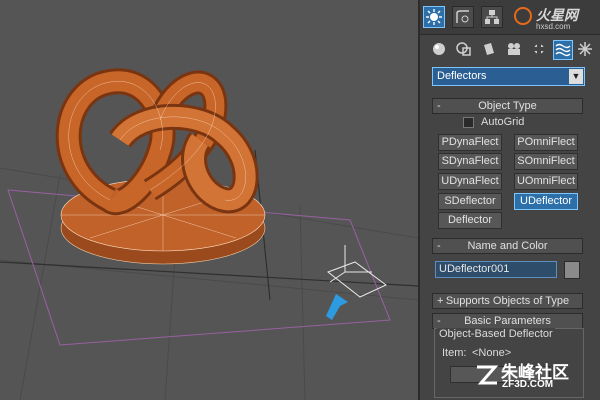 Image resolution: width=600 pixels, height=400 pixels. I want to click on create-tab, so click(434, 17).